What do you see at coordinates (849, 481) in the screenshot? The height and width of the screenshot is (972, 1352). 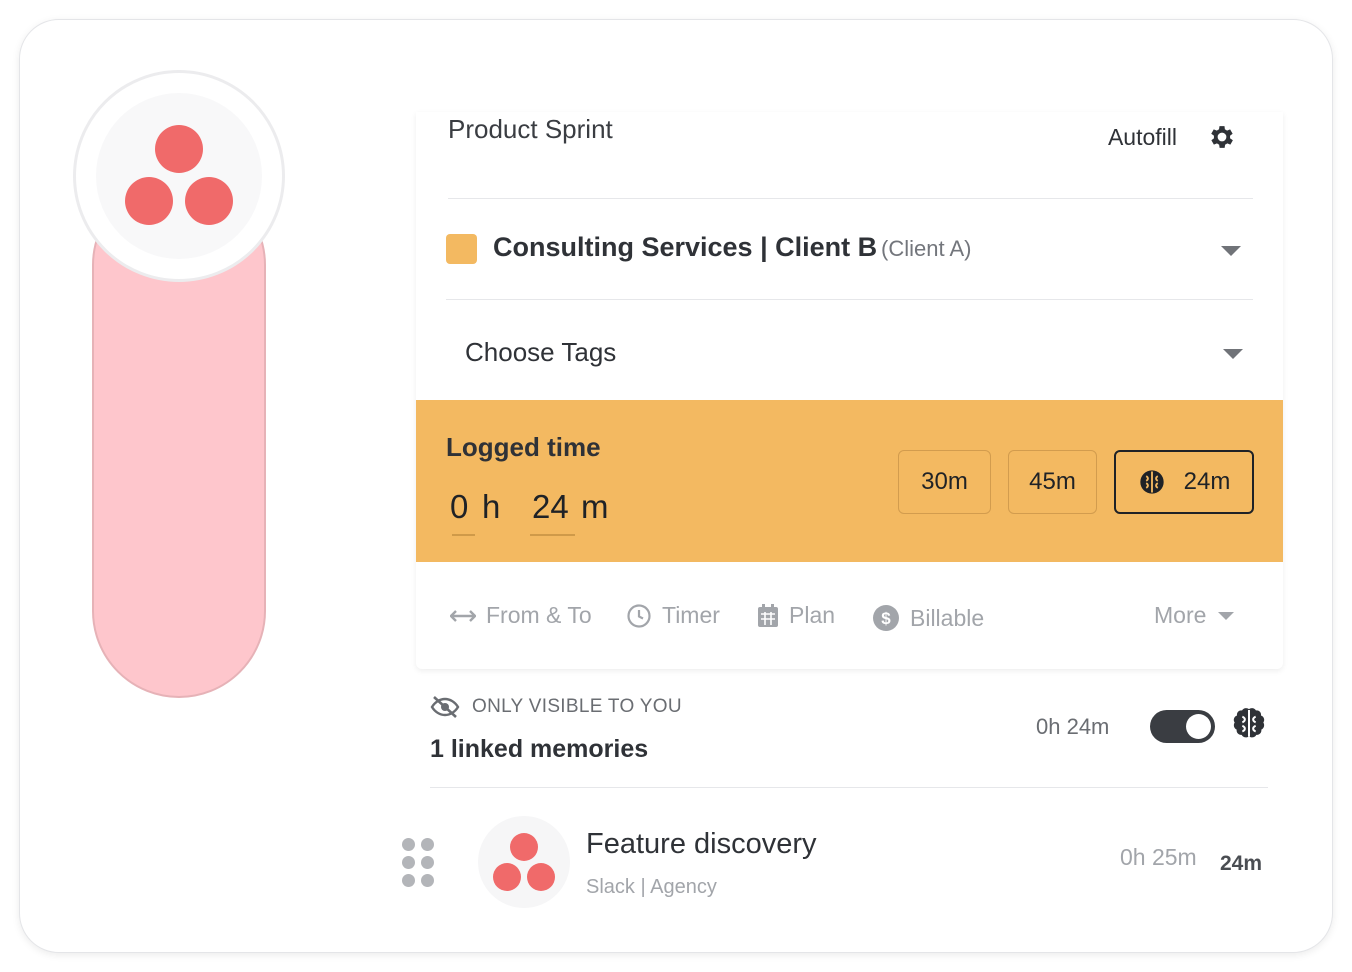 I see `logged-time-section: Logged time 0 h 24 m 30m 45m 24m` at bounding box center [849, 481].